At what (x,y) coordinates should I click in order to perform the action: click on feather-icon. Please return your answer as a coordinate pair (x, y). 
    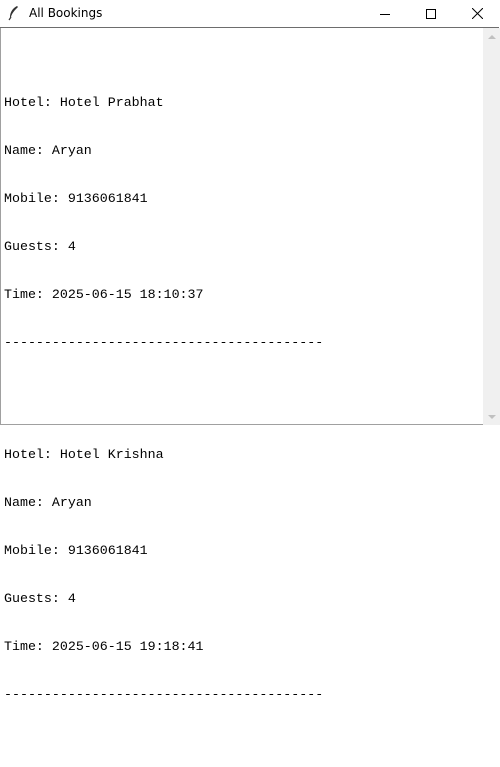
    Looking at the image, I should click on (14, 13).